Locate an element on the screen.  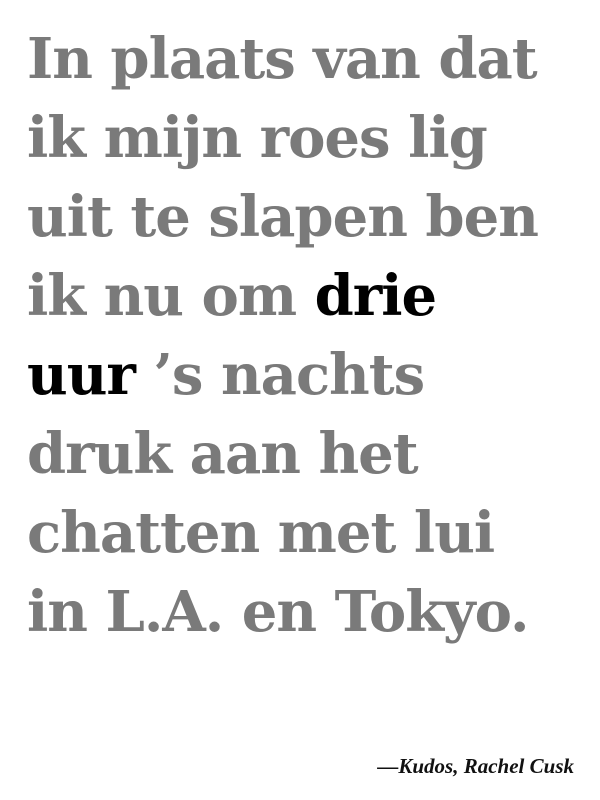
highlighted-word-drie: drie is located at coordinates (376, 296).